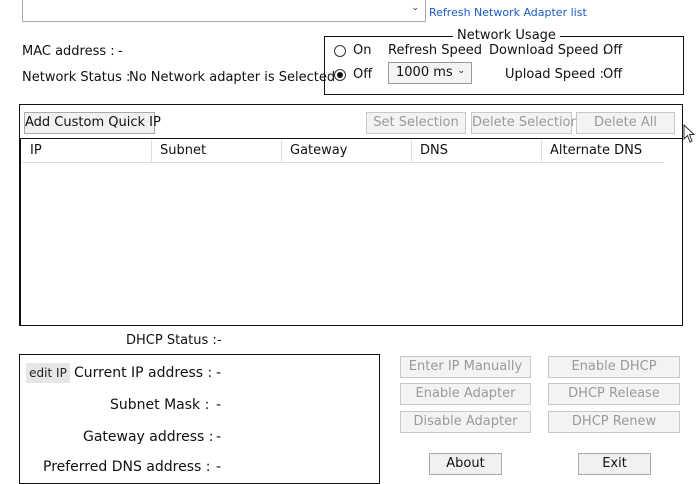 The image size is (700, 484). Describe the element at coordinates (120, 51) in the screenshot. I see `mac-address-value: -` at that location.